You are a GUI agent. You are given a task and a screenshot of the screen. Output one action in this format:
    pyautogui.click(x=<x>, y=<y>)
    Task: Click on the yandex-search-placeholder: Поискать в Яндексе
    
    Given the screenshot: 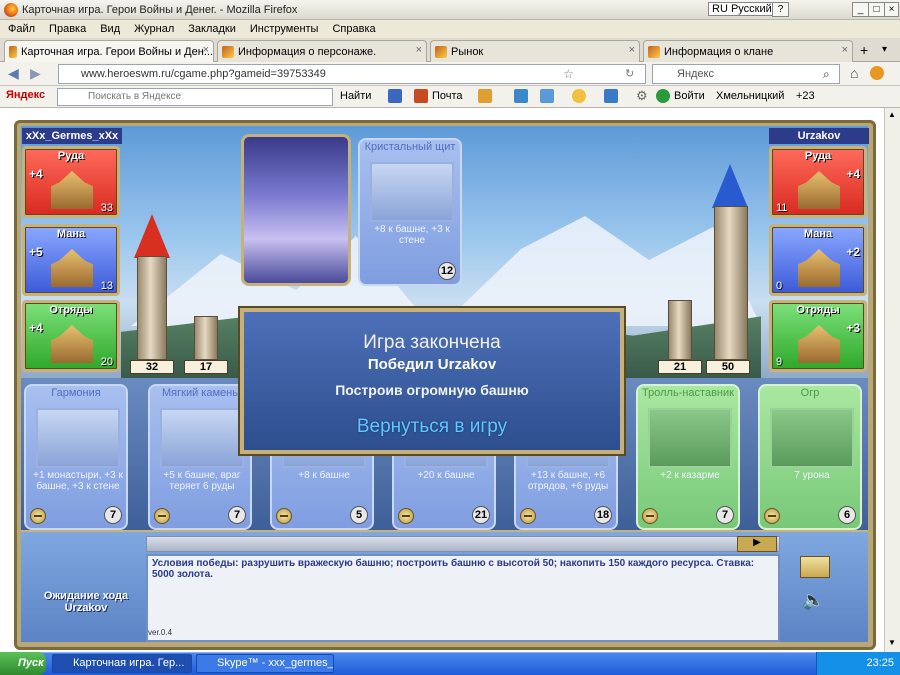 What is the action you would take?
    pyautogui.click(x=135, y=96)
    